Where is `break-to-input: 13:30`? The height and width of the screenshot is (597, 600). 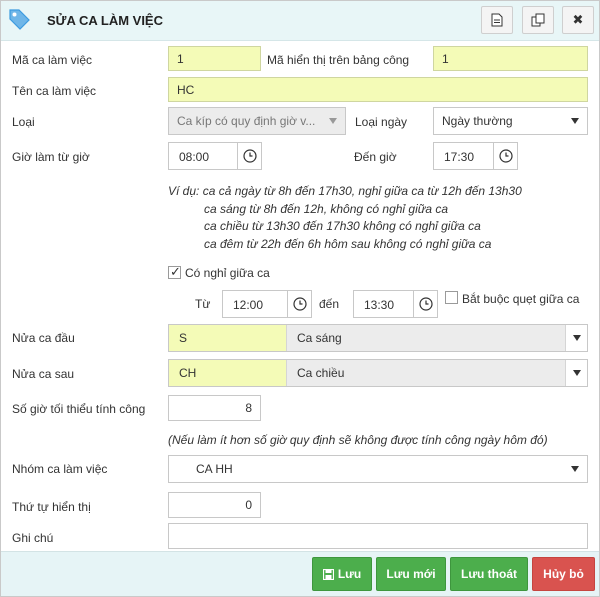 break-to-input: 13:30 is located at coordinates (395, 304).